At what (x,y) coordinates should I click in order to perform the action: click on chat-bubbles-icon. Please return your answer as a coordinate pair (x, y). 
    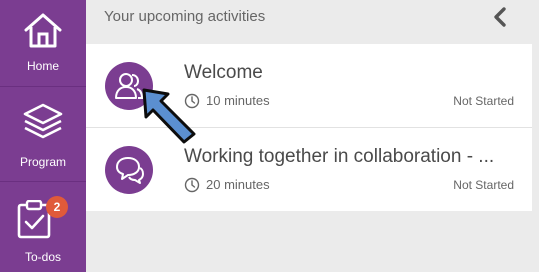
    Looking at the image, I should click on (130, 170).